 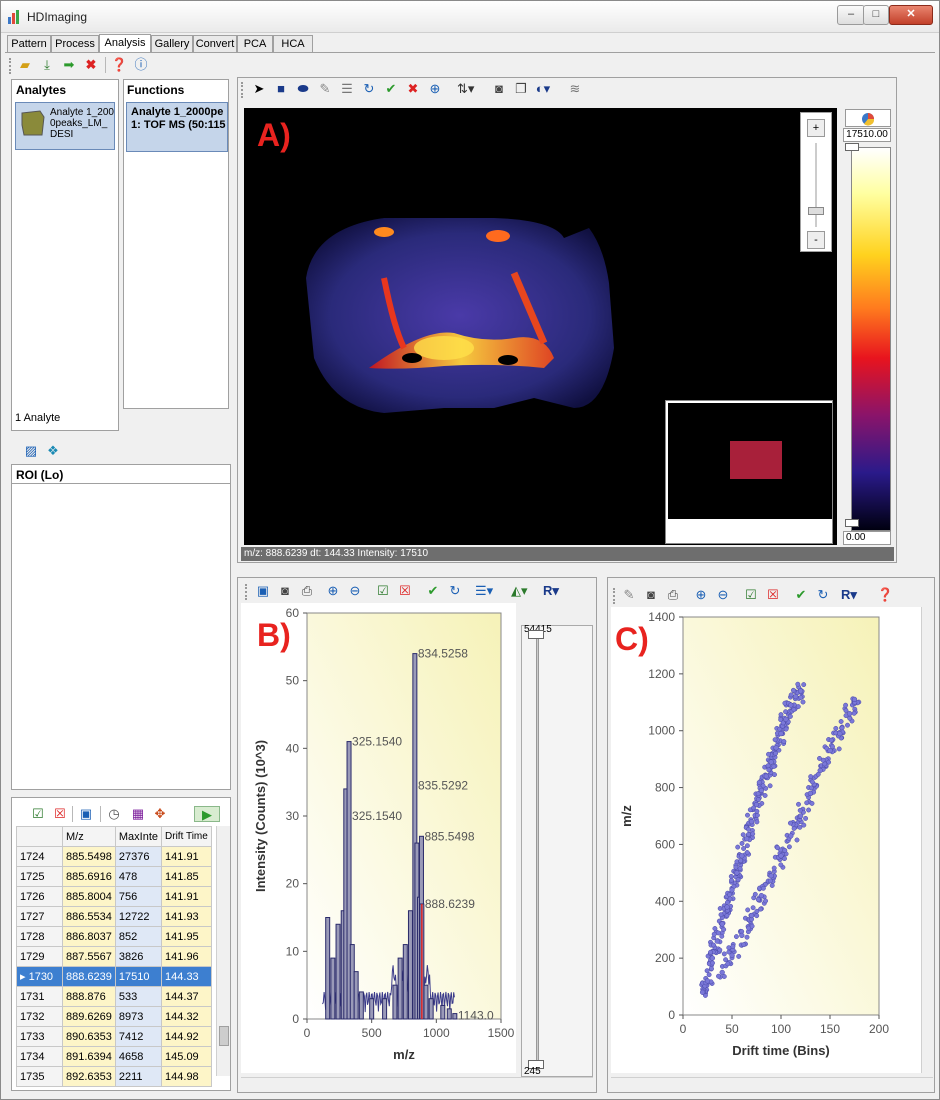 I want to click on forward-arrow-icon: ➡, so click(x=69, y=65).